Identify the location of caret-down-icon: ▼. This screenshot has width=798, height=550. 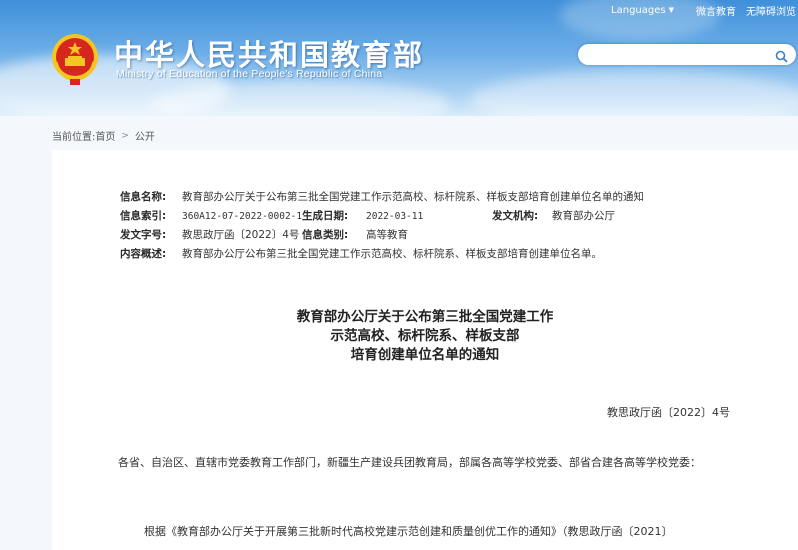
(671, 10).